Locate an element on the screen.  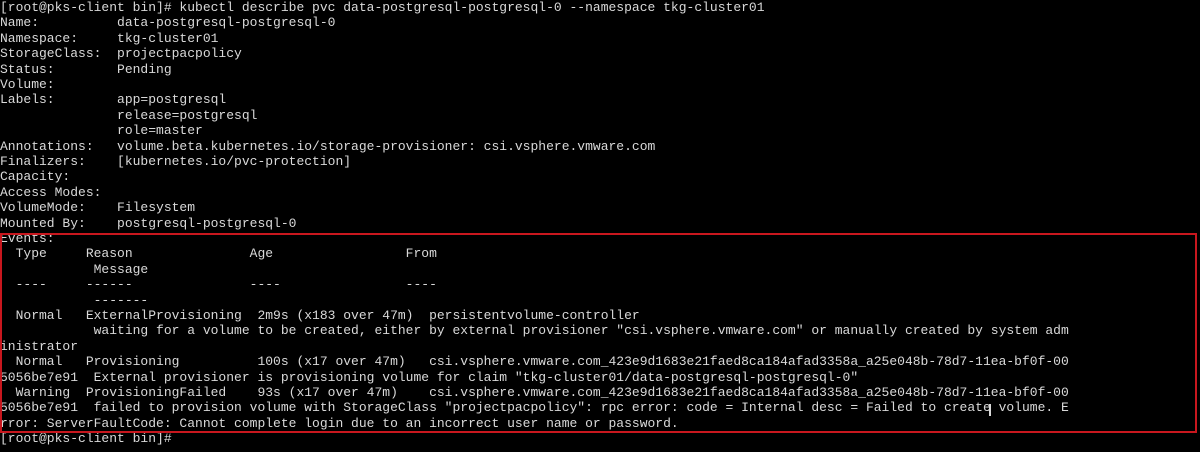
pvc-namespace-line: Namespace: tkg-cluster01 is located at coordinates (109, 38).